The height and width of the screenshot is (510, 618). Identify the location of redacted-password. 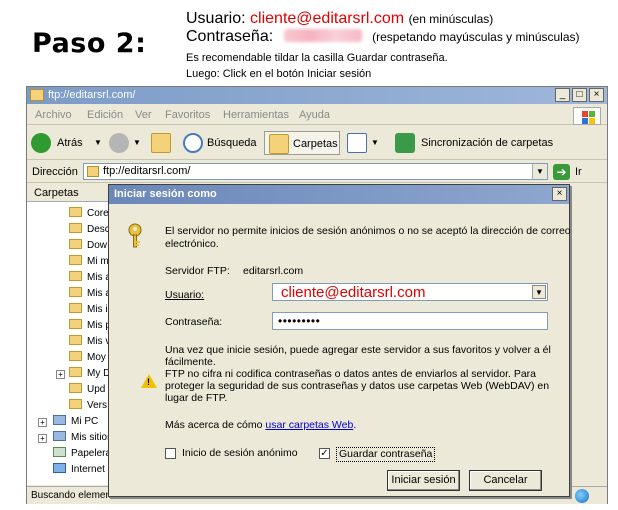
(322, 35).